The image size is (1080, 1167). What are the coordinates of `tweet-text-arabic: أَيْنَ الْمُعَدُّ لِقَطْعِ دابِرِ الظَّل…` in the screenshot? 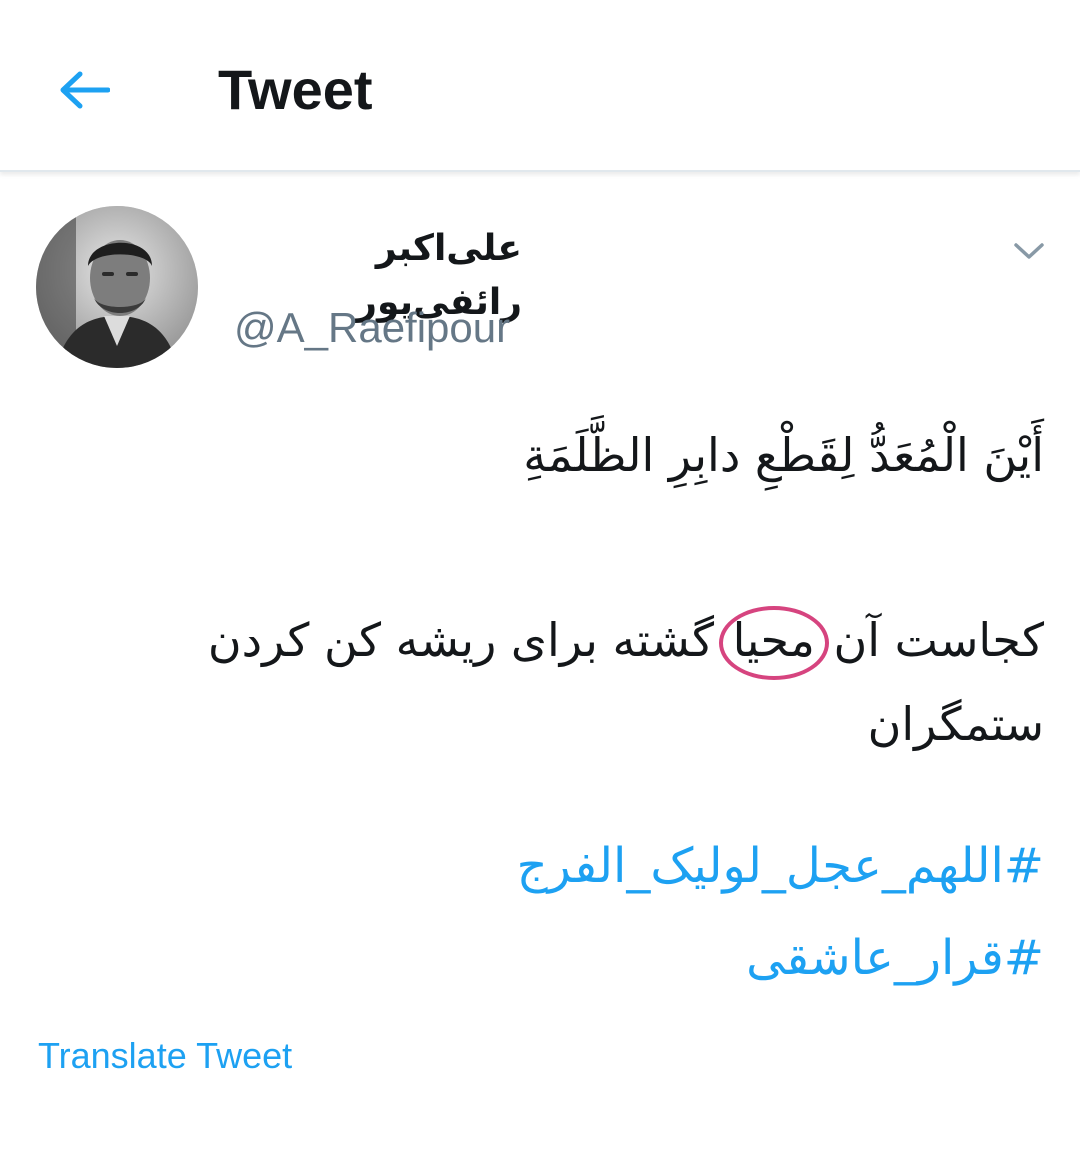 It's located at (783, 455).